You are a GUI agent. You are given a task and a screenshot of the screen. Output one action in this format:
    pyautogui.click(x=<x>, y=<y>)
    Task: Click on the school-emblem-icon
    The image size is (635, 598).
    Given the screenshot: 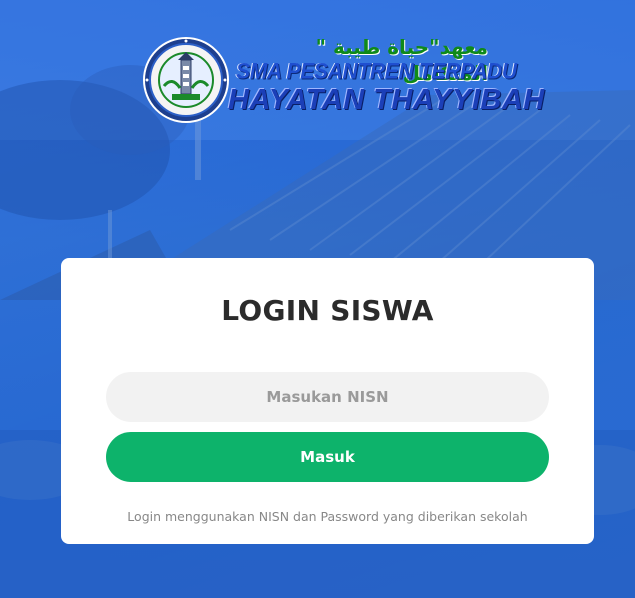 What is the action you would take?
    pyautogui.click(x=186, y=80)
    